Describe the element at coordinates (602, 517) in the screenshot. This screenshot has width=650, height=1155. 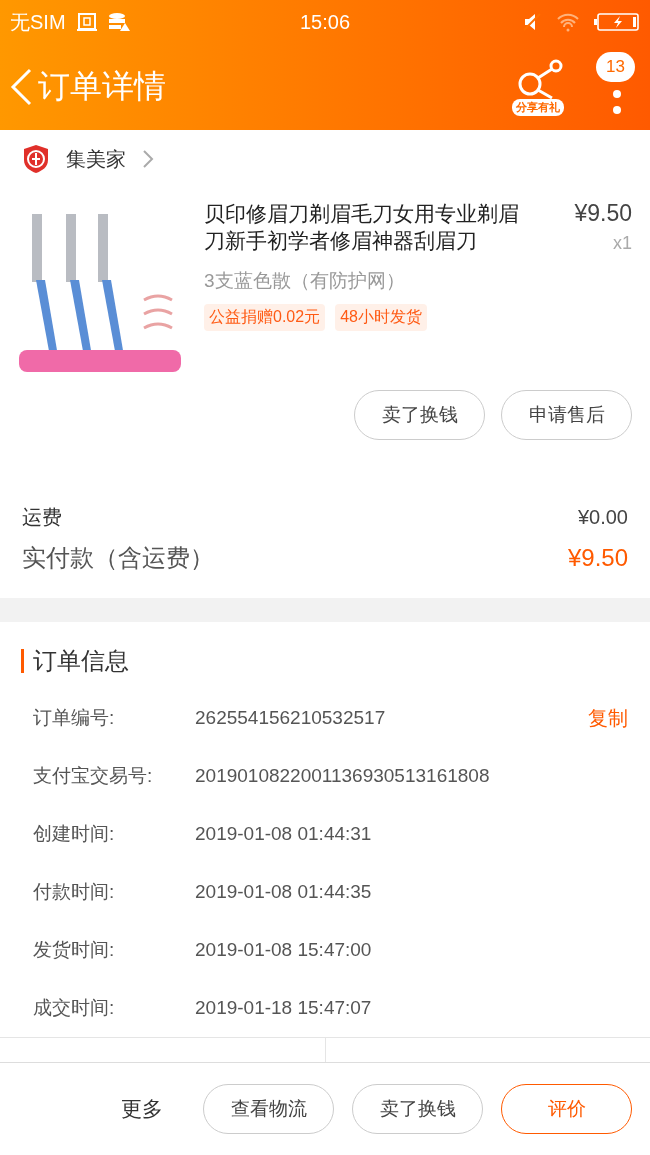
I see `fee-amount: ¥0.00` at that location.